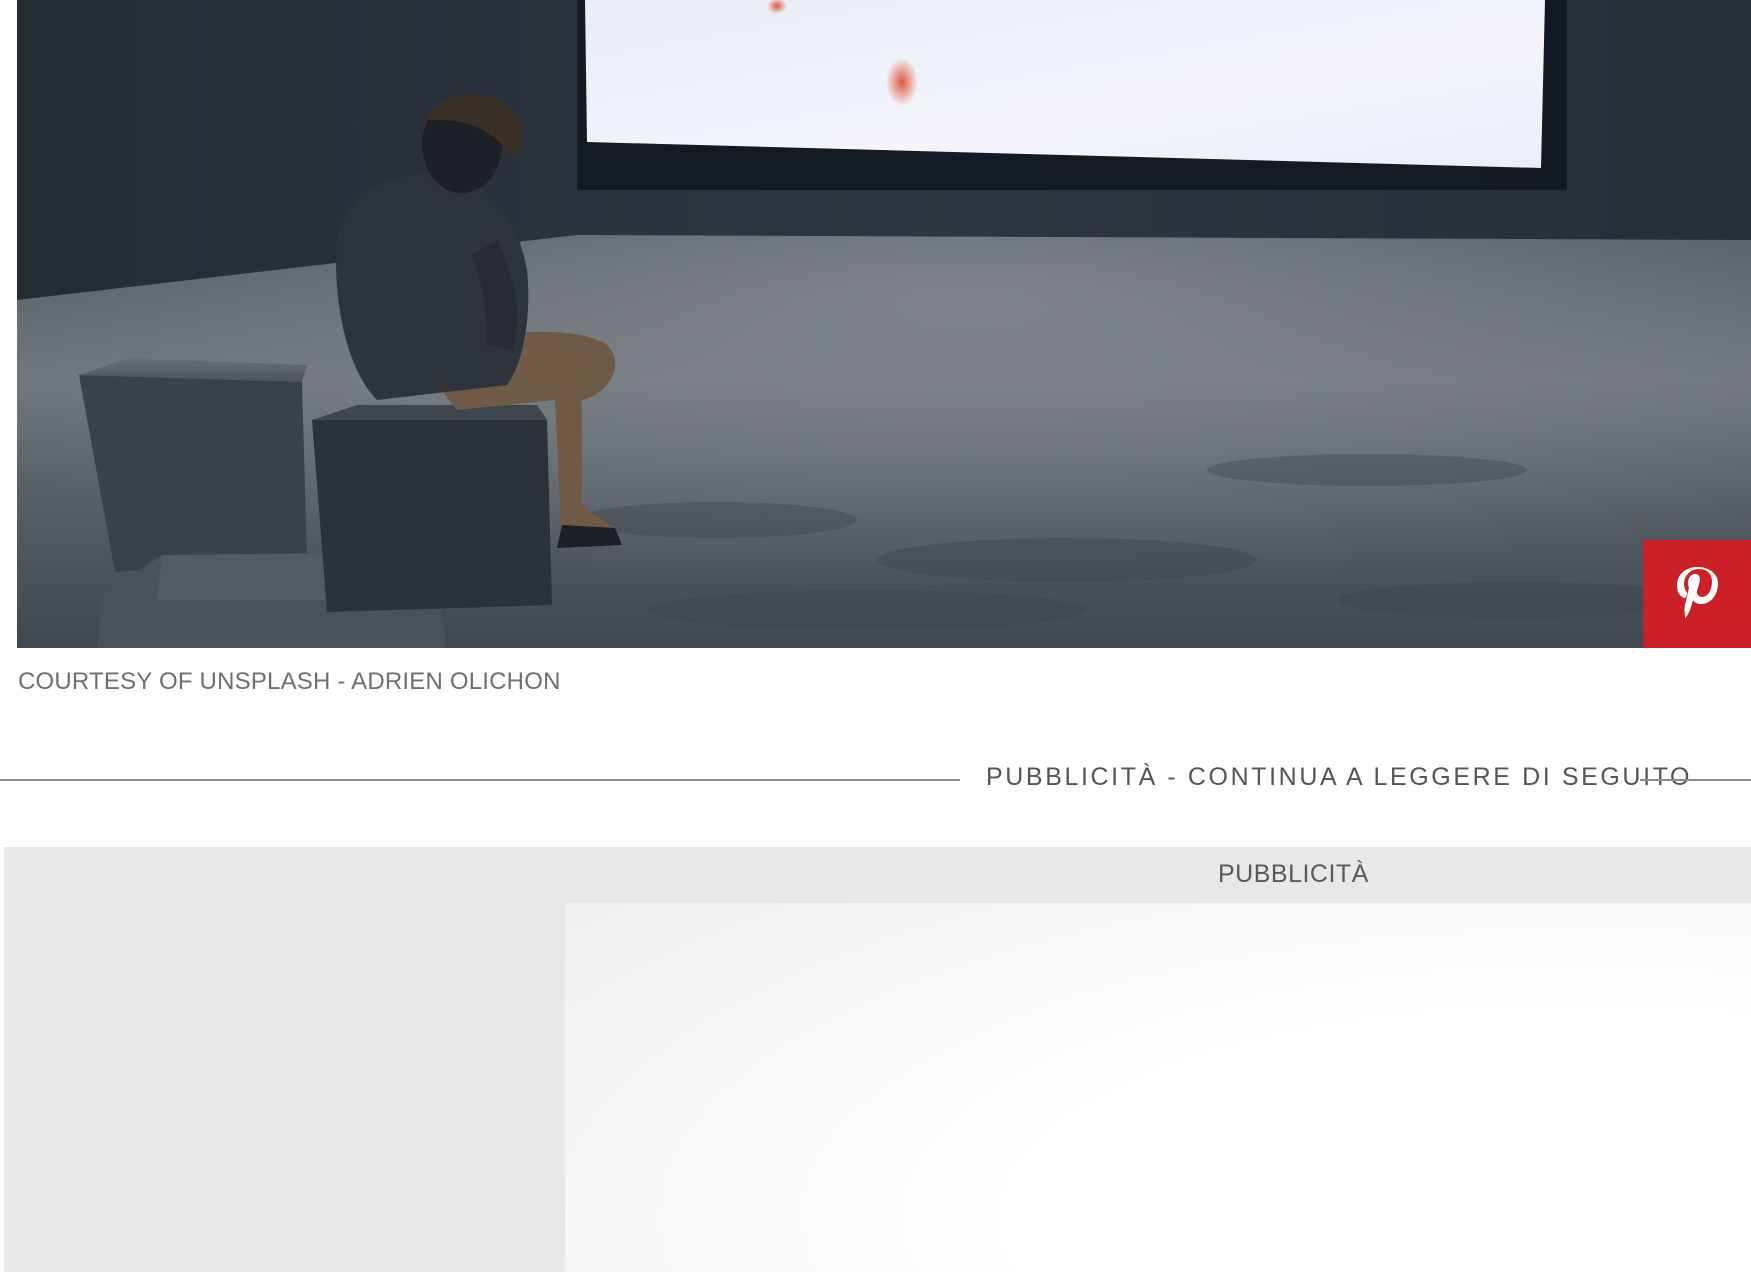  Describe the element at coordinates (289, 681) in the screenshot. I see `photo-caption: COURTESY OF UNSPLASH - ADRIEN OLICHON` at that location.